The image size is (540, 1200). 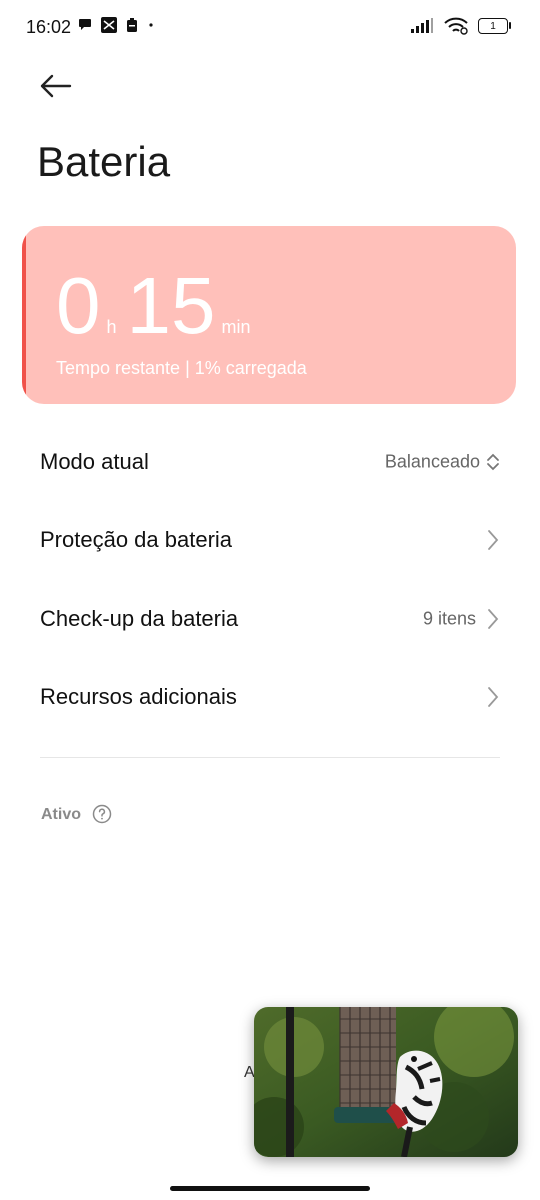 I want to click on home-indicator, so click(x=270, y=1188).